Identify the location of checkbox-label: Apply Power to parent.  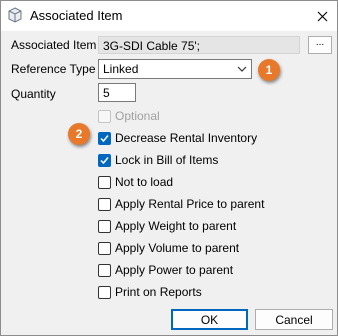
(174, 270).